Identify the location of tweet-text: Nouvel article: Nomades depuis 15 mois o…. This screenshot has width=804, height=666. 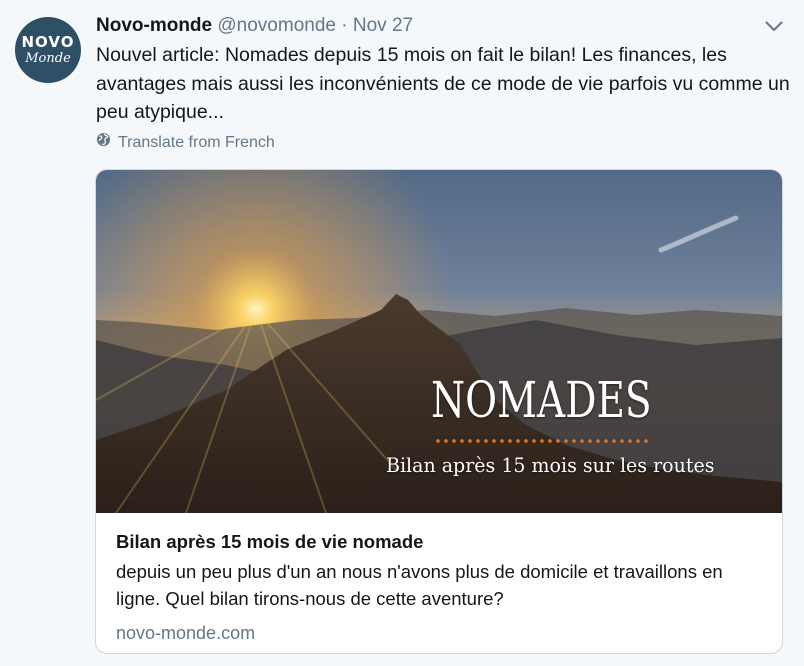
(443, 83).